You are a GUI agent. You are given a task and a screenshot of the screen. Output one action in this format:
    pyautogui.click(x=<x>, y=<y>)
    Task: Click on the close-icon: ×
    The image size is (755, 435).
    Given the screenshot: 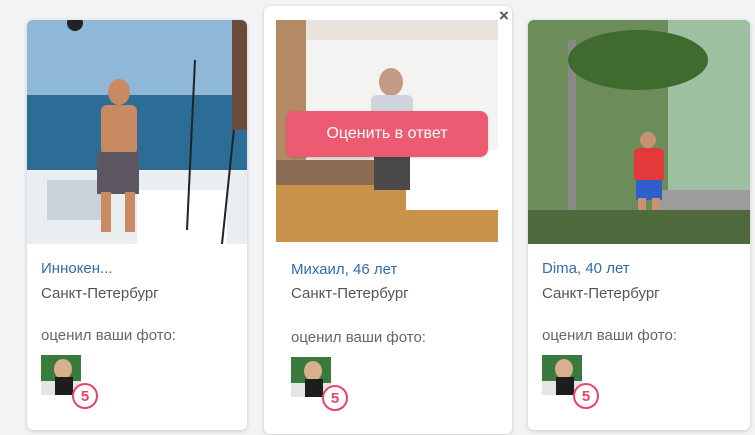 What is the action you would take?
    pyautogui.click(x=504, y=15)
    